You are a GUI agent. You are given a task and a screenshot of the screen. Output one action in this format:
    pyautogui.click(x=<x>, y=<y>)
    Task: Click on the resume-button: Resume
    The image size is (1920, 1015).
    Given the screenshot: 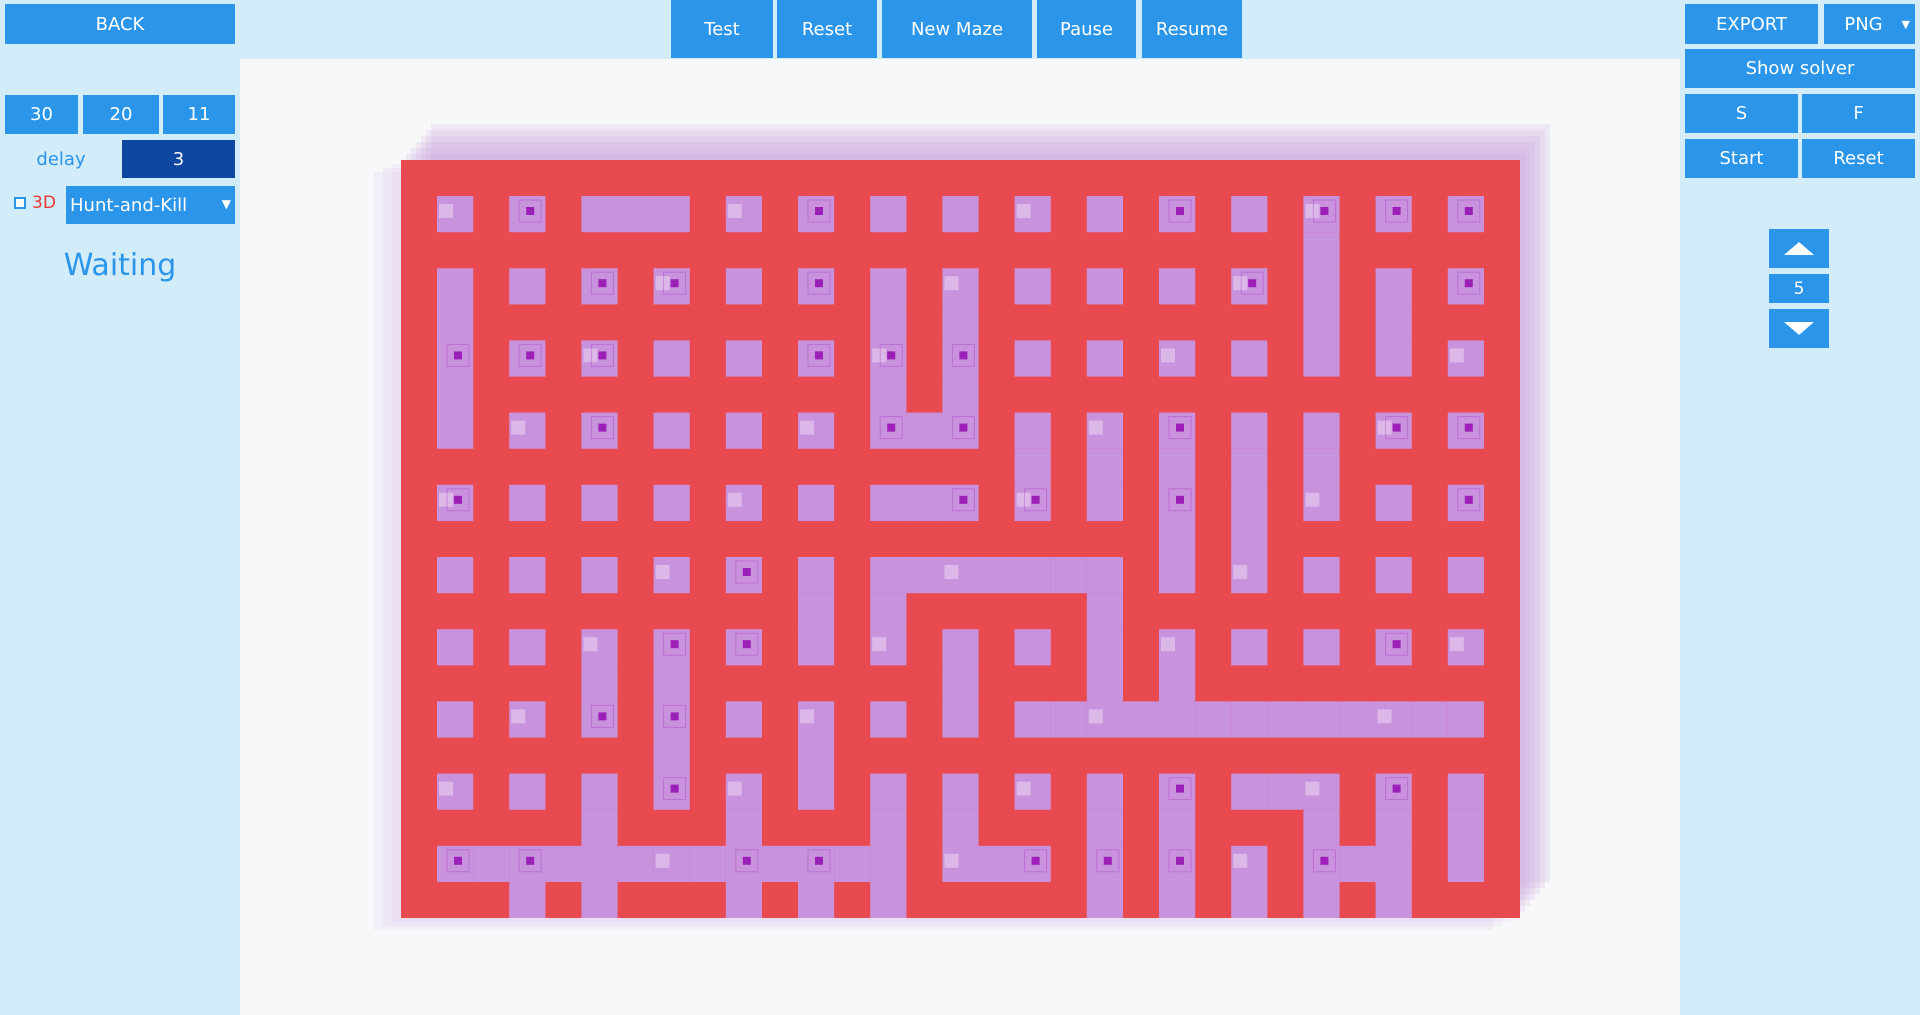 What is the action you would take?
    pyautogui.click(x=1192, y=29)
    